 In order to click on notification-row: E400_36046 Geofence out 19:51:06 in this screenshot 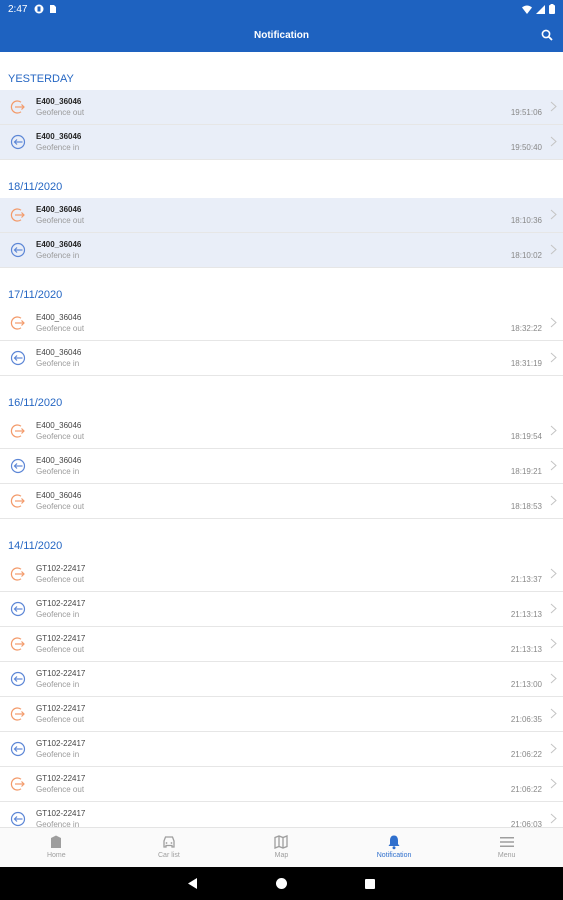, I will do `click(281, 107)`.